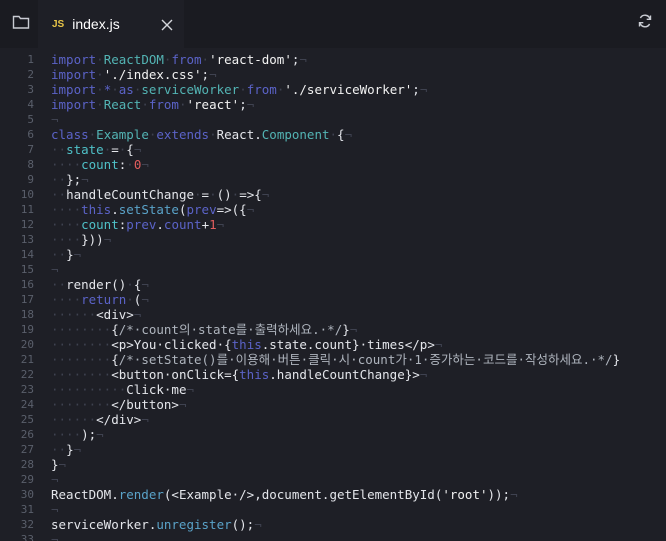 This screenshot has height=541, width=666. What do you see at coordinates (27, 449) in the screenshot?
I see `line-number: 27` at bounding box center [27, 449].